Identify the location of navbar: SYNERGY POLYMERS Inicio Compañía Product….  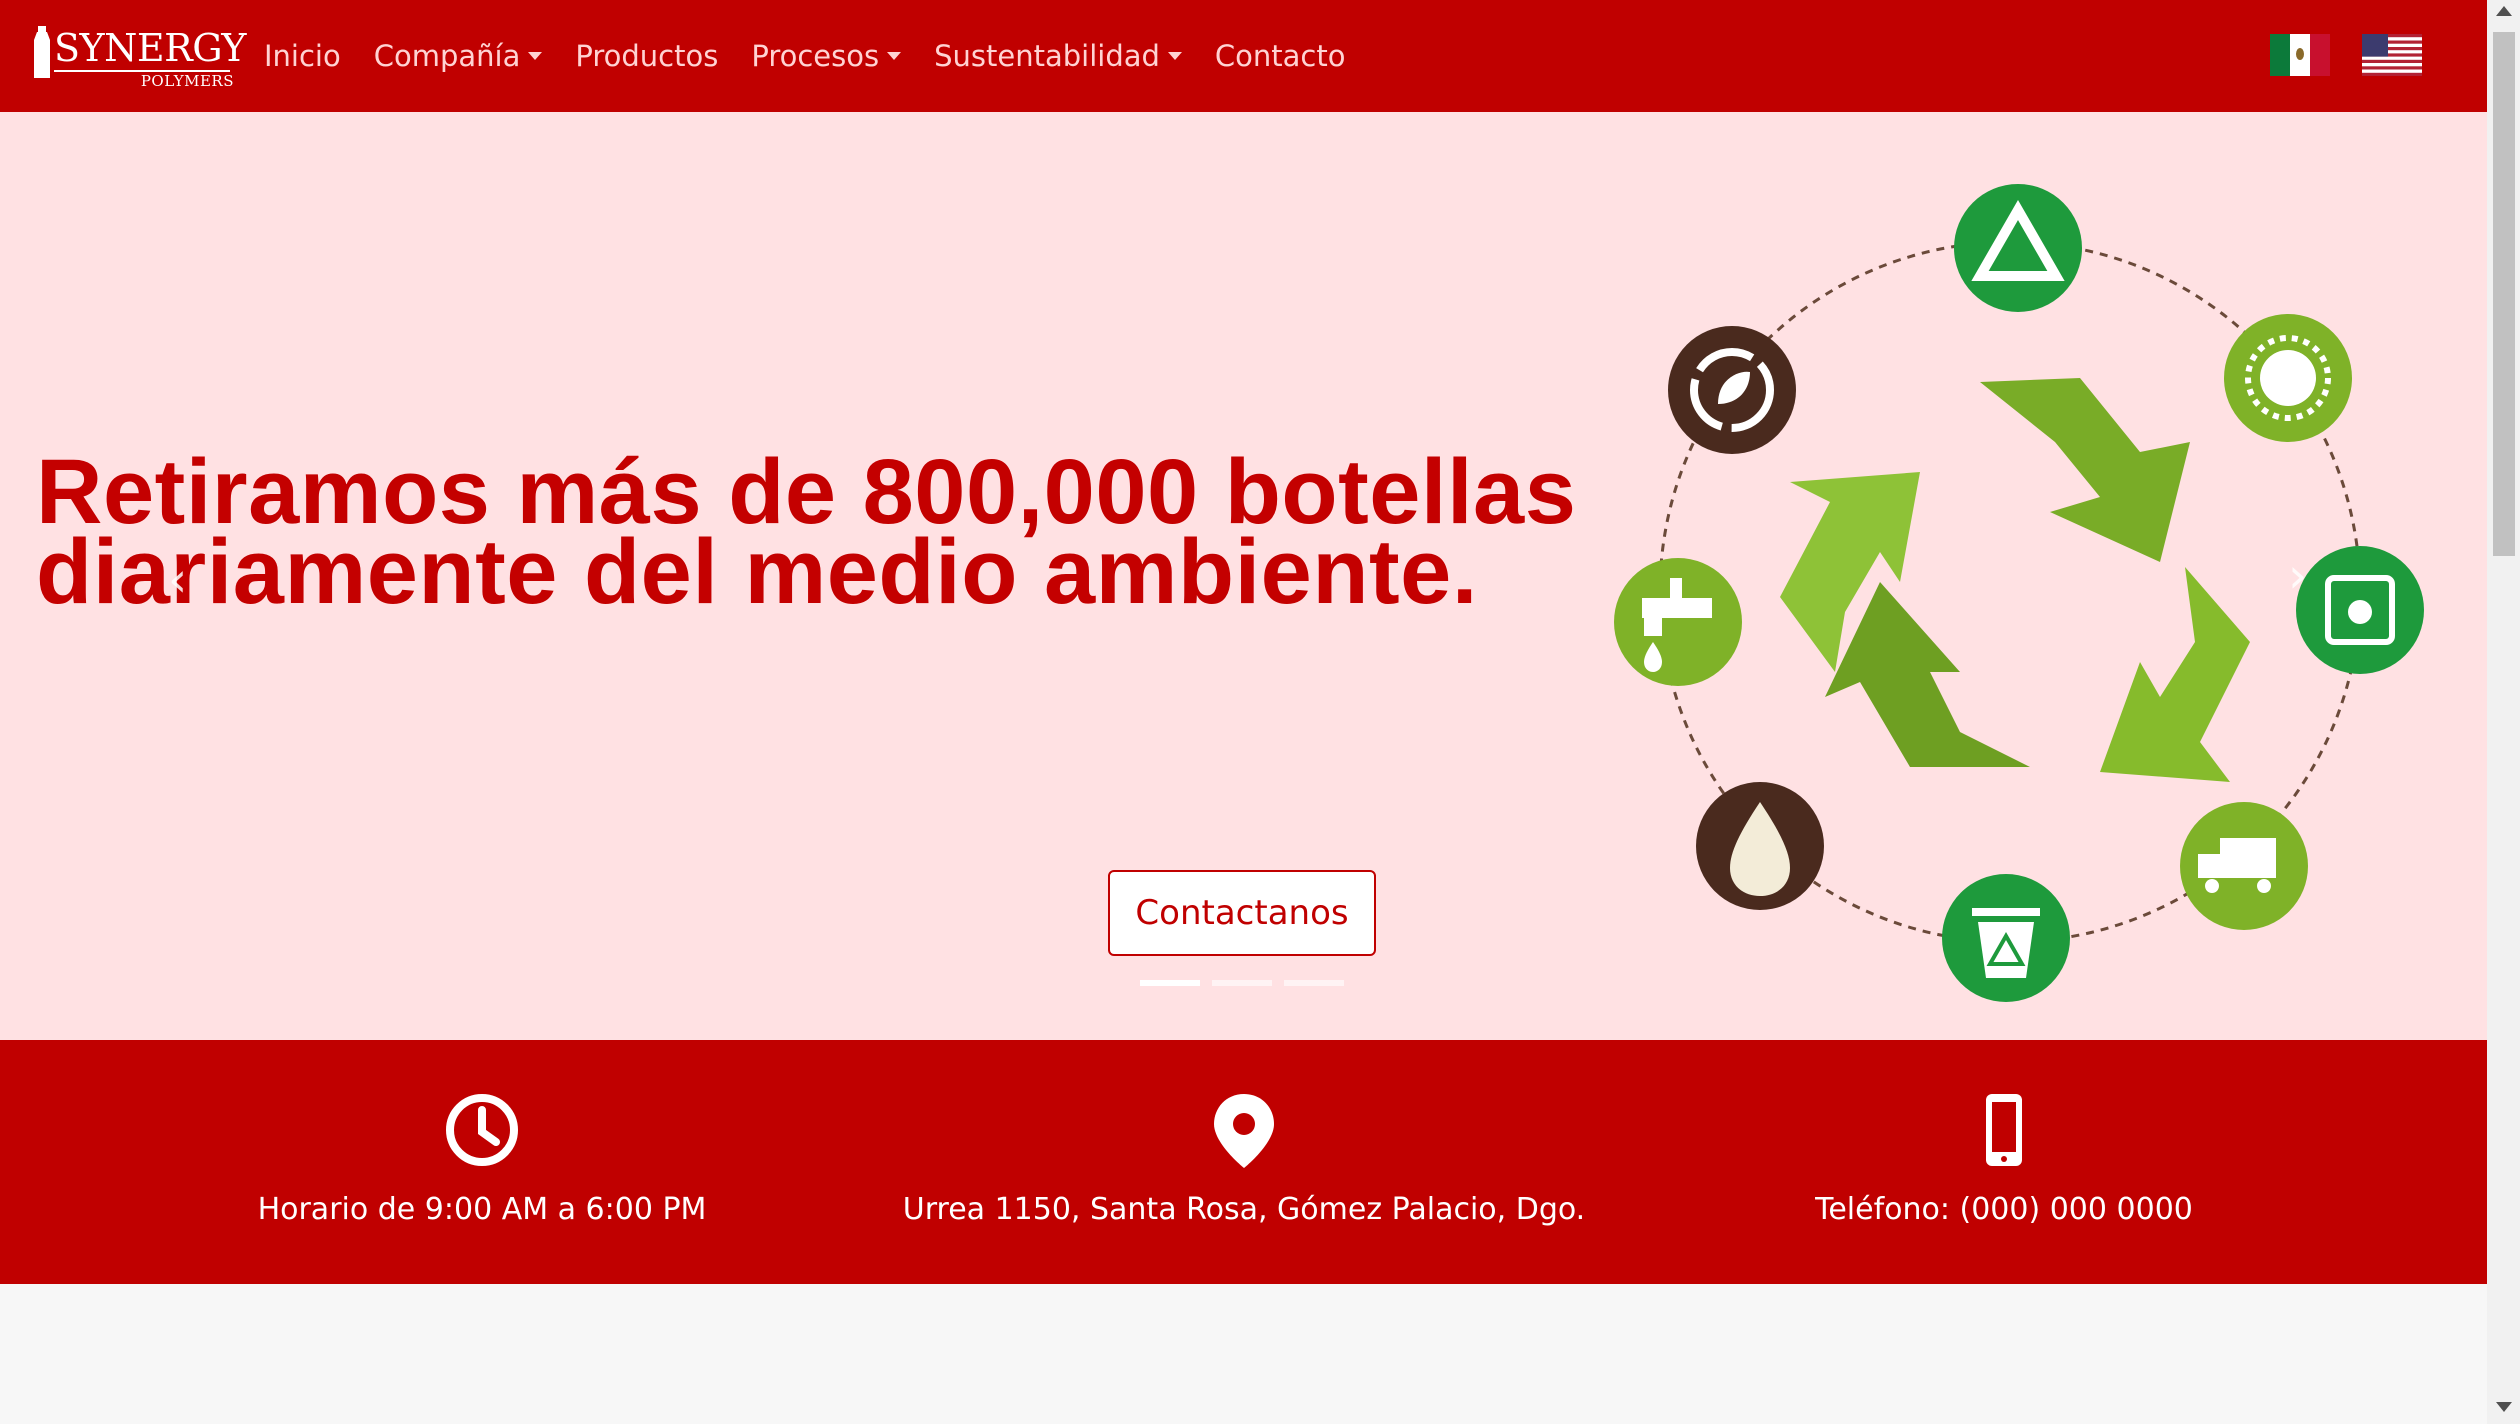
(1243, 56).